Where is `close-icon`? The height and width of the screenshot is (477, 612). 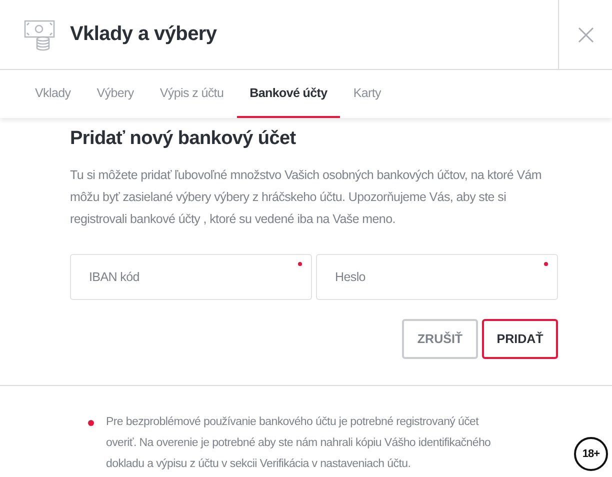
close-icon is located at coordinates (586, 34).